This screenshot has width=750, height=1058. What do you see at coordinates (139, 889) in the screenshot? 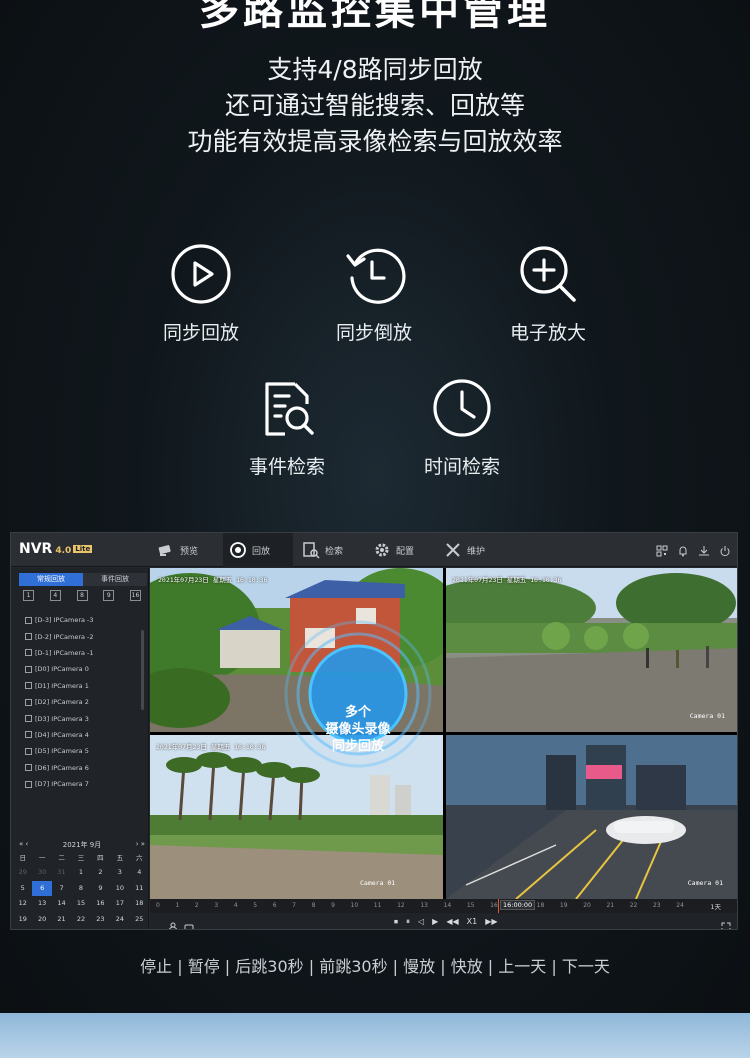
I see `calendar-day: 11` at bounding box center [139, 889].